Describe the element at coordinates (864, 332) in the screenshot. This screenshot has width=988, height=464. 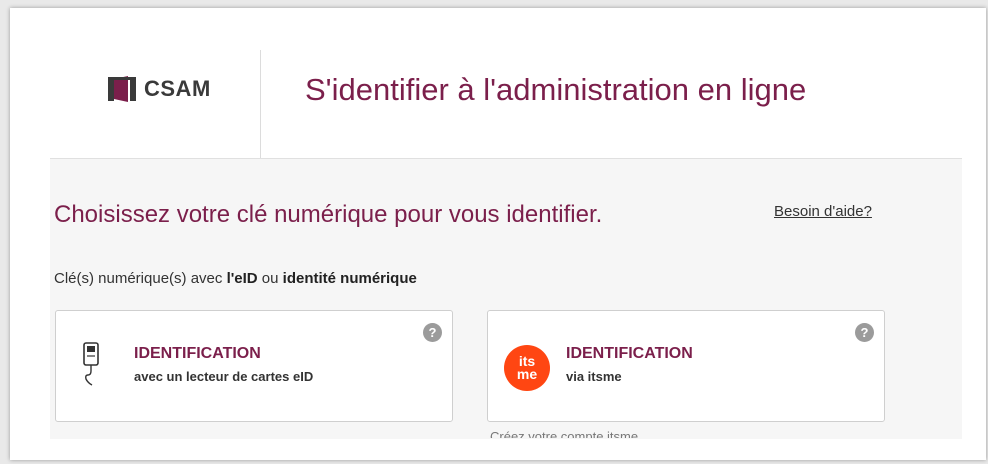
I see `itsme-help-icon: ?` at that location.